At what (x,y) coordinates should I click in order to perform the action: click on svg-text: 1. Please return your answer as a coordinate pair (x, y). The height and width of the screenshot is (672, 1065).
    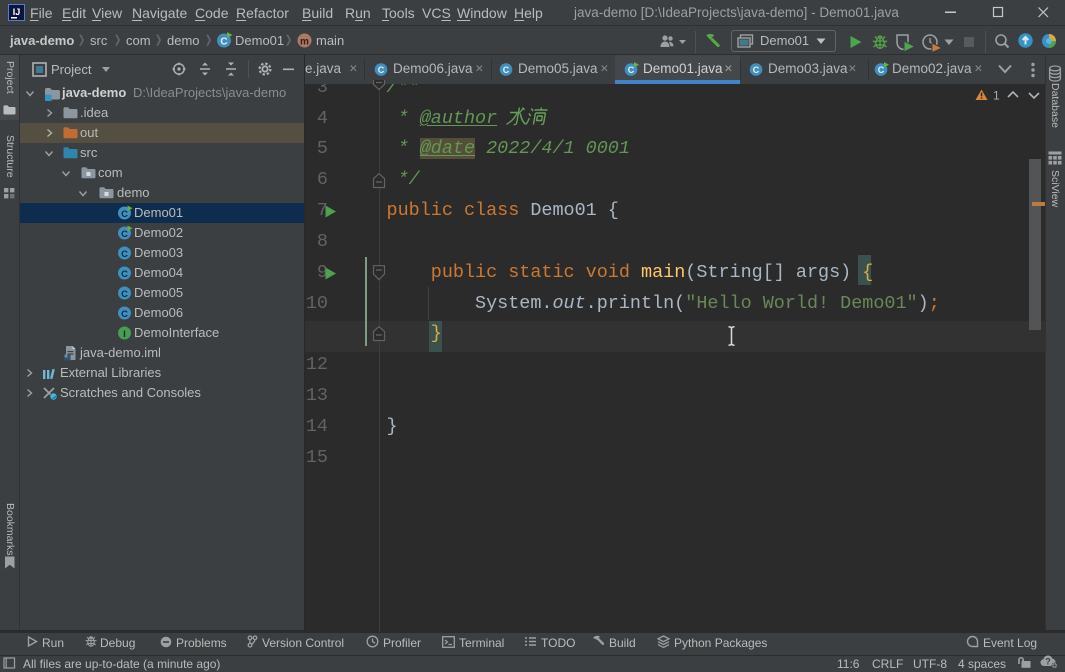
    Looking at the image, I should click on (996, 96).